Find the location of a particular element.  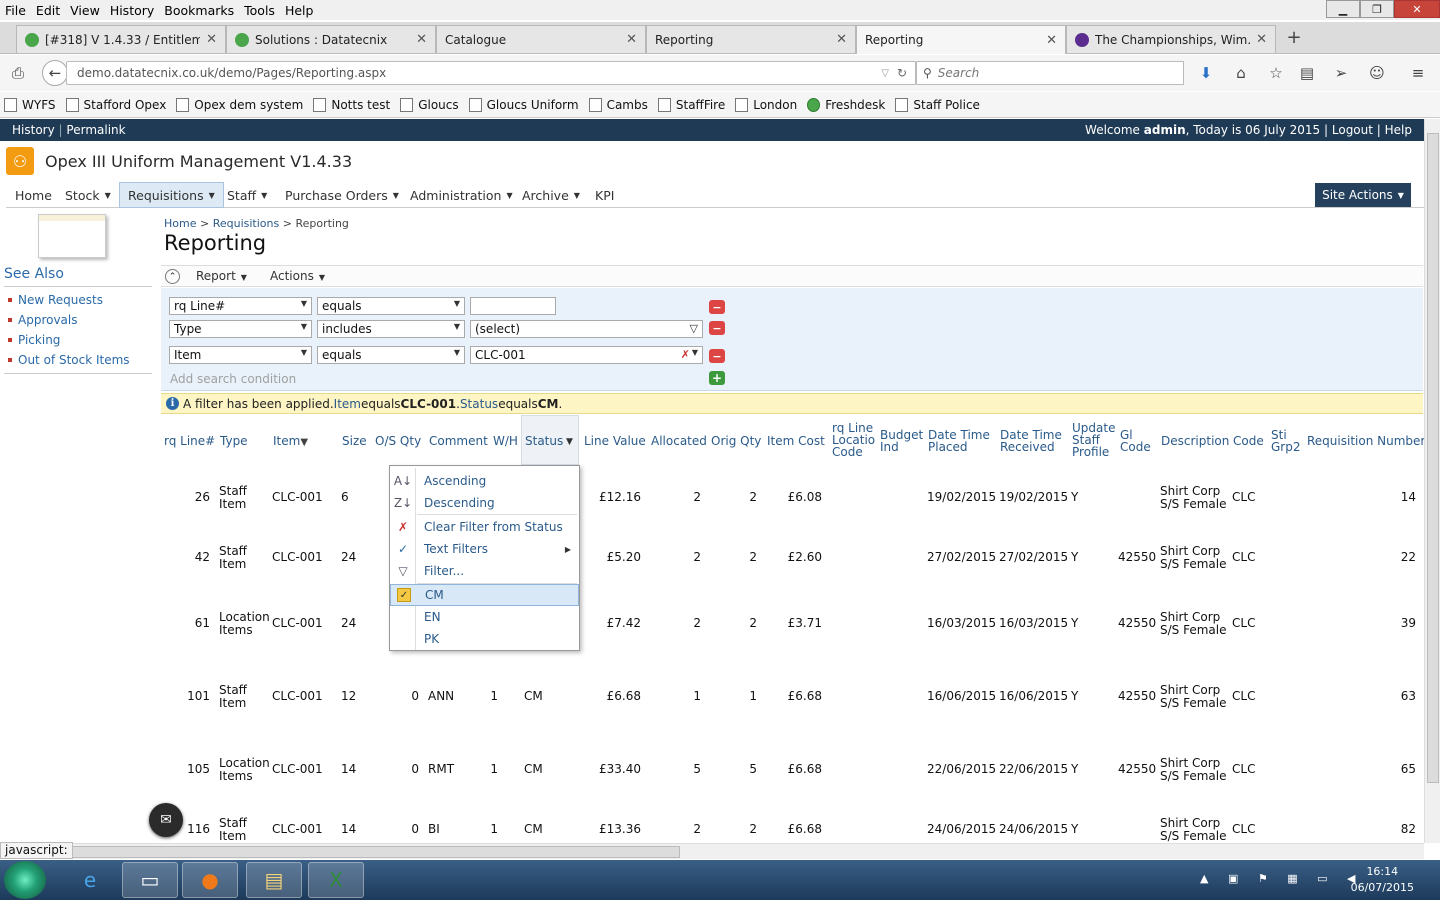

menu-edit: Edit is located at coordinates (48, 10).